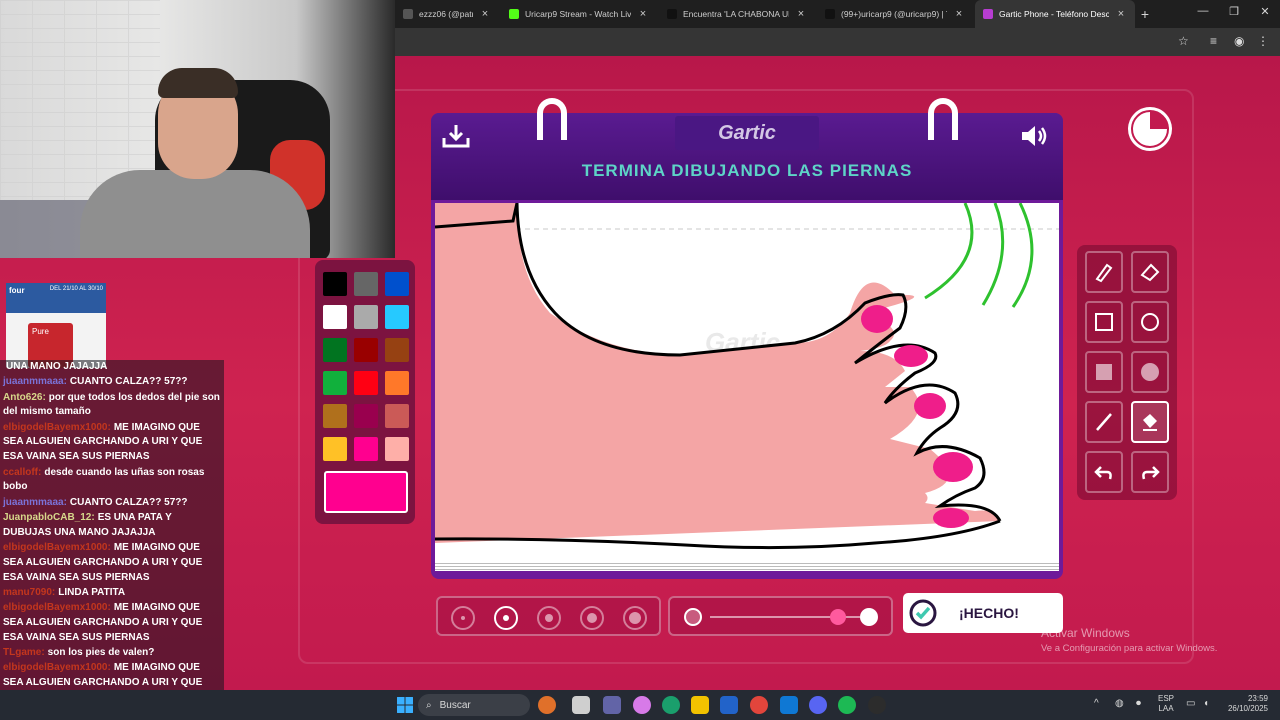 The image size is (1280, 720). Describe the element at coordinates (1239, 41) in the screenshot. I see `profile-icon: ◉` at that location.